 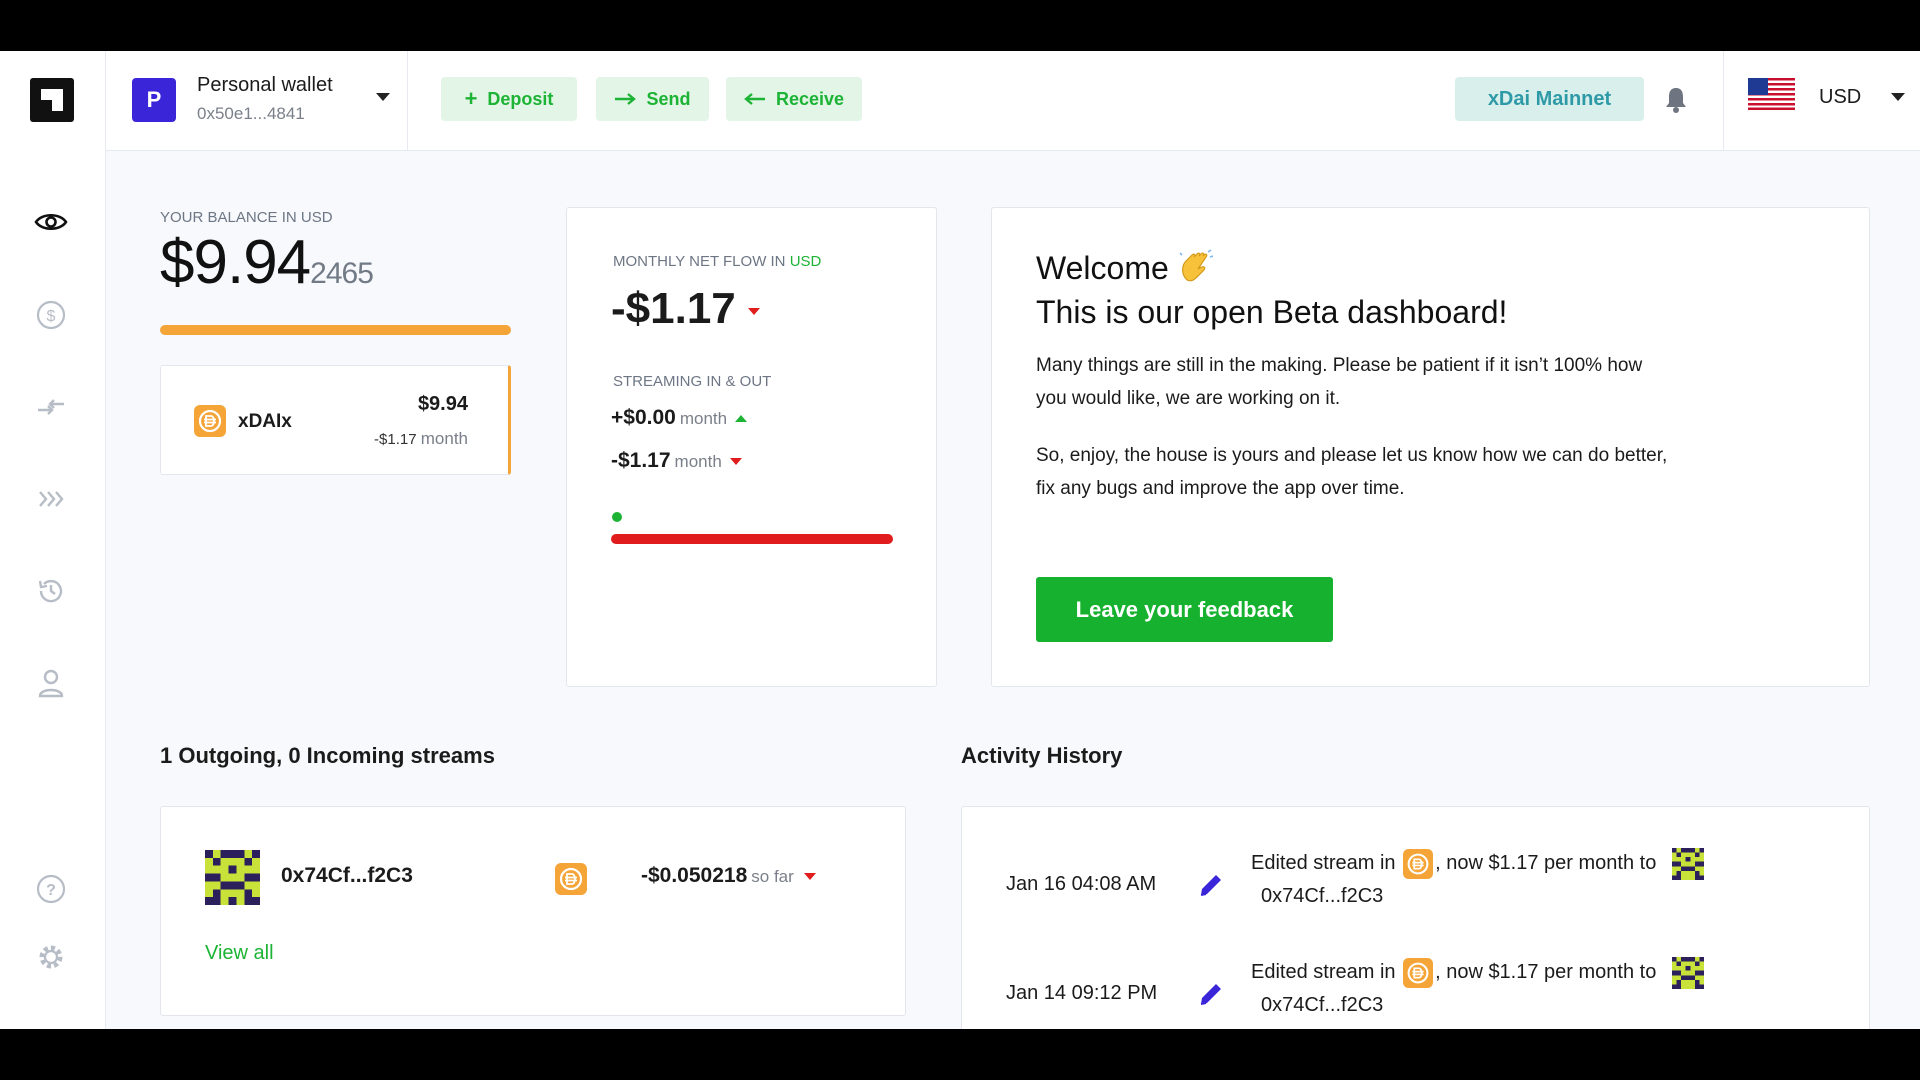 I want to click on settings-icon, so click(x=51, y=957).